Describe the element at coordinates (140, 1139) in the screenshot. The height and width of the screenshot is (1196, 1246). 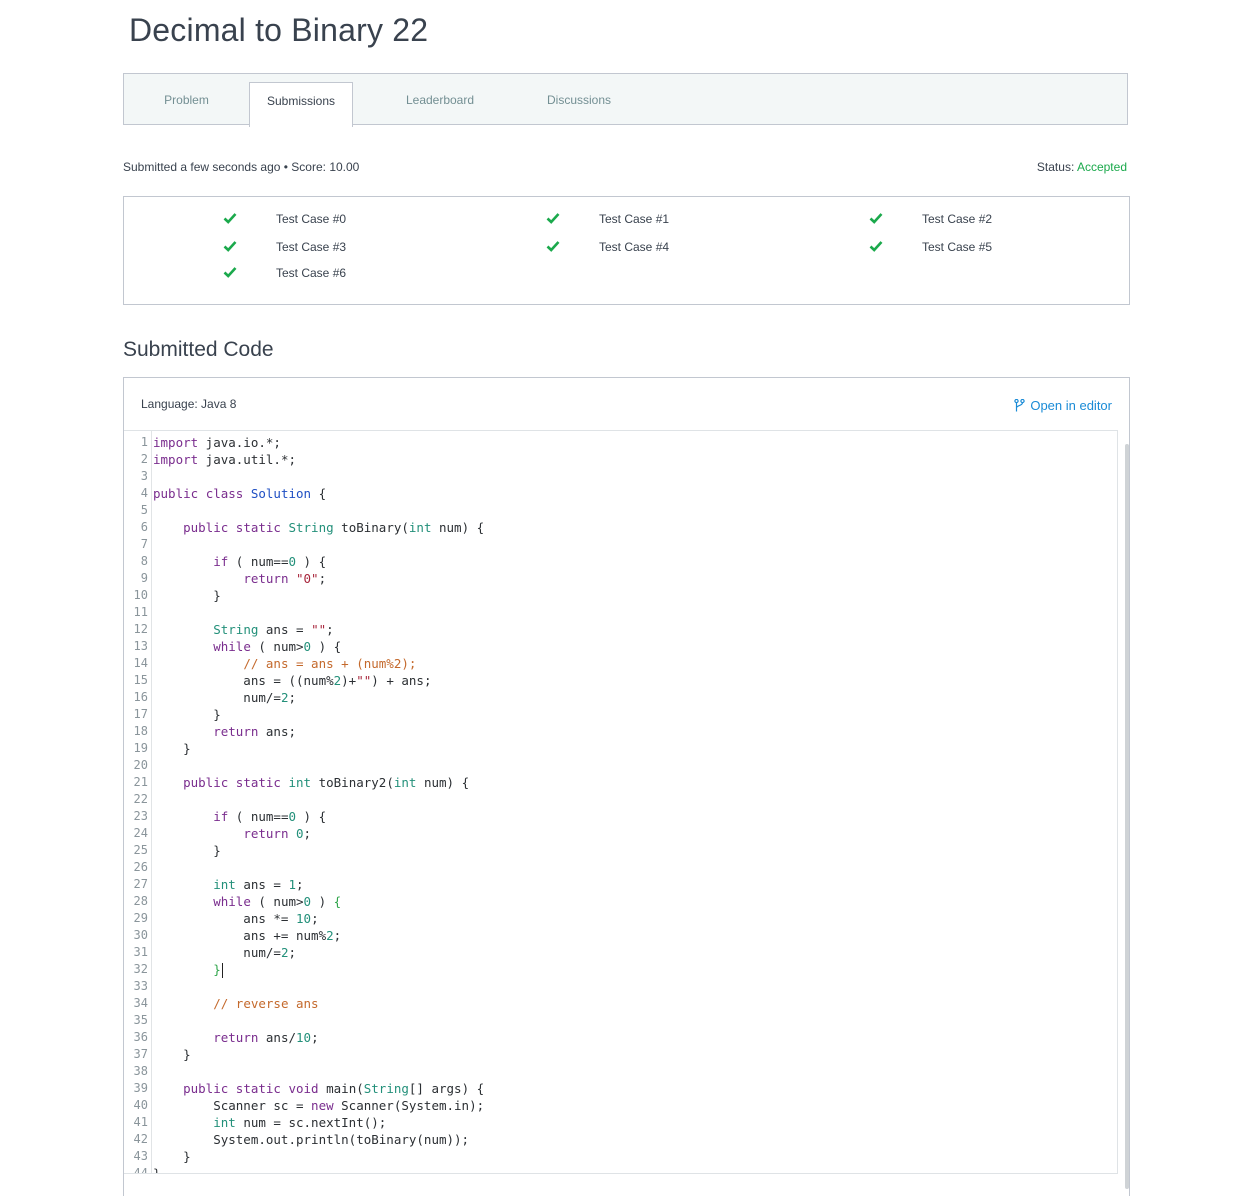
I see `line-number: 42` at that location.